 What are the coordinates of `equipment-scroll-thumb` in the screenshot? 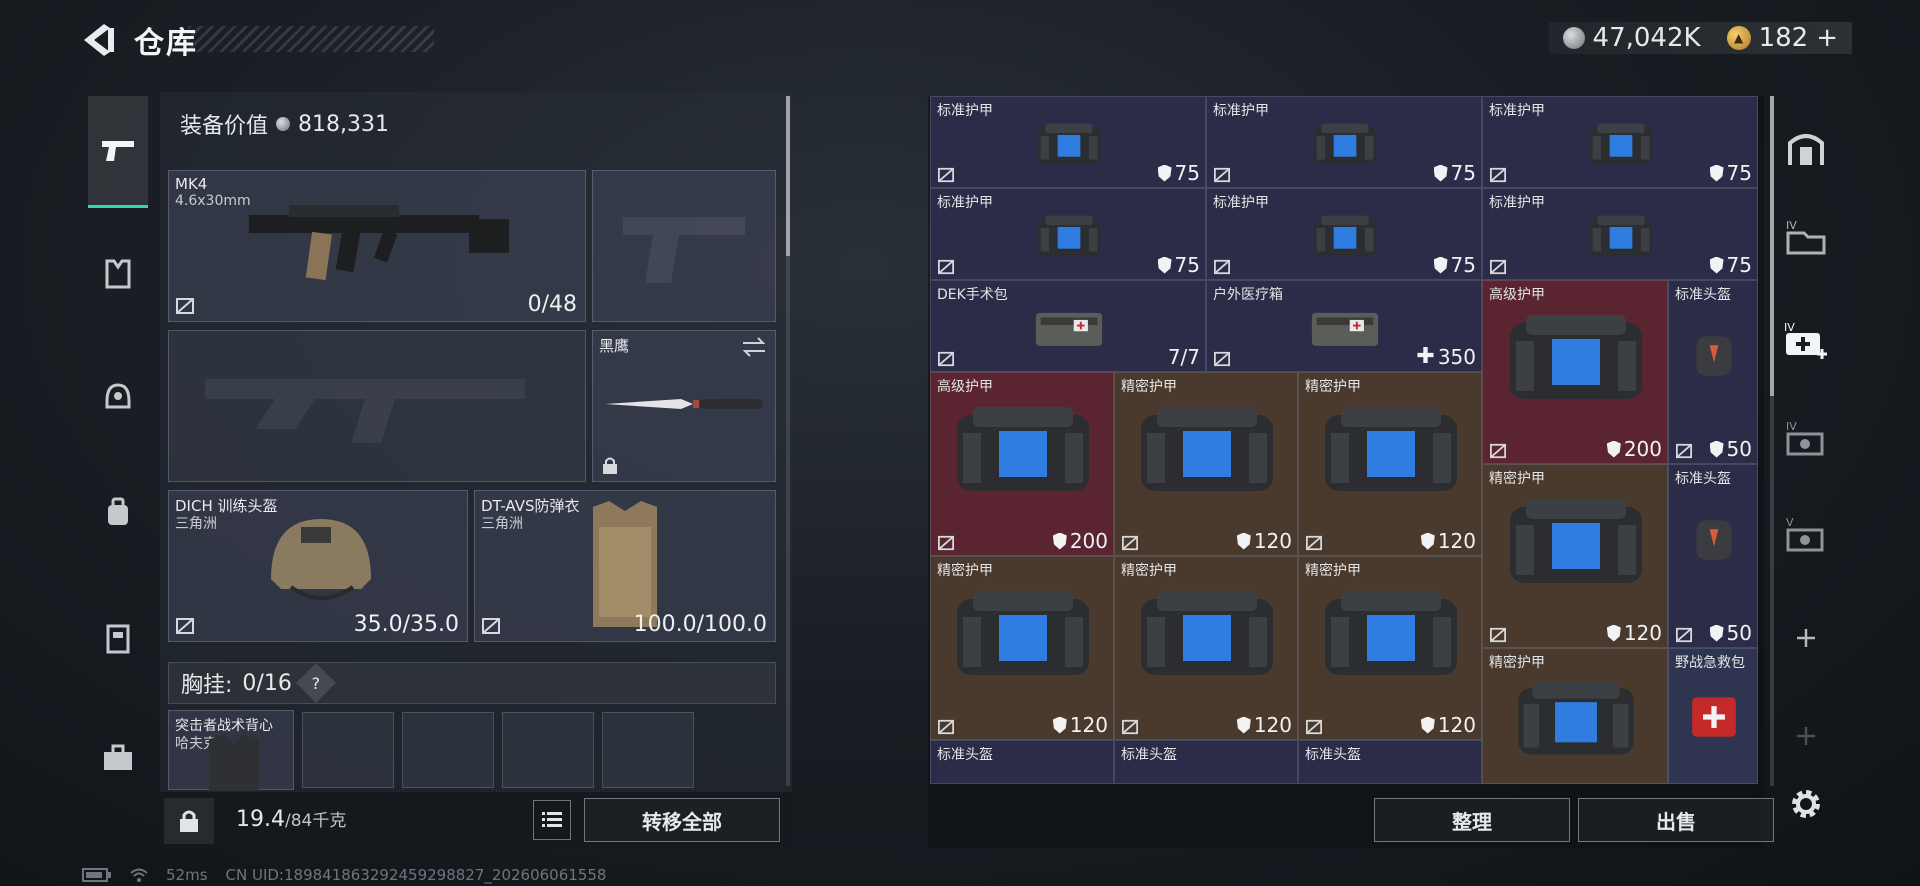 It's located at (788, 176).